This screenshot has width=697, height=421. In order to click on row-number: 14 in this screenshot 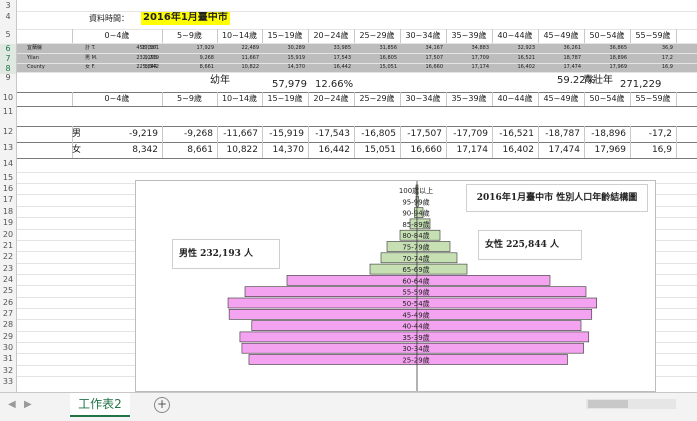, I will do `click(8, 164)`.